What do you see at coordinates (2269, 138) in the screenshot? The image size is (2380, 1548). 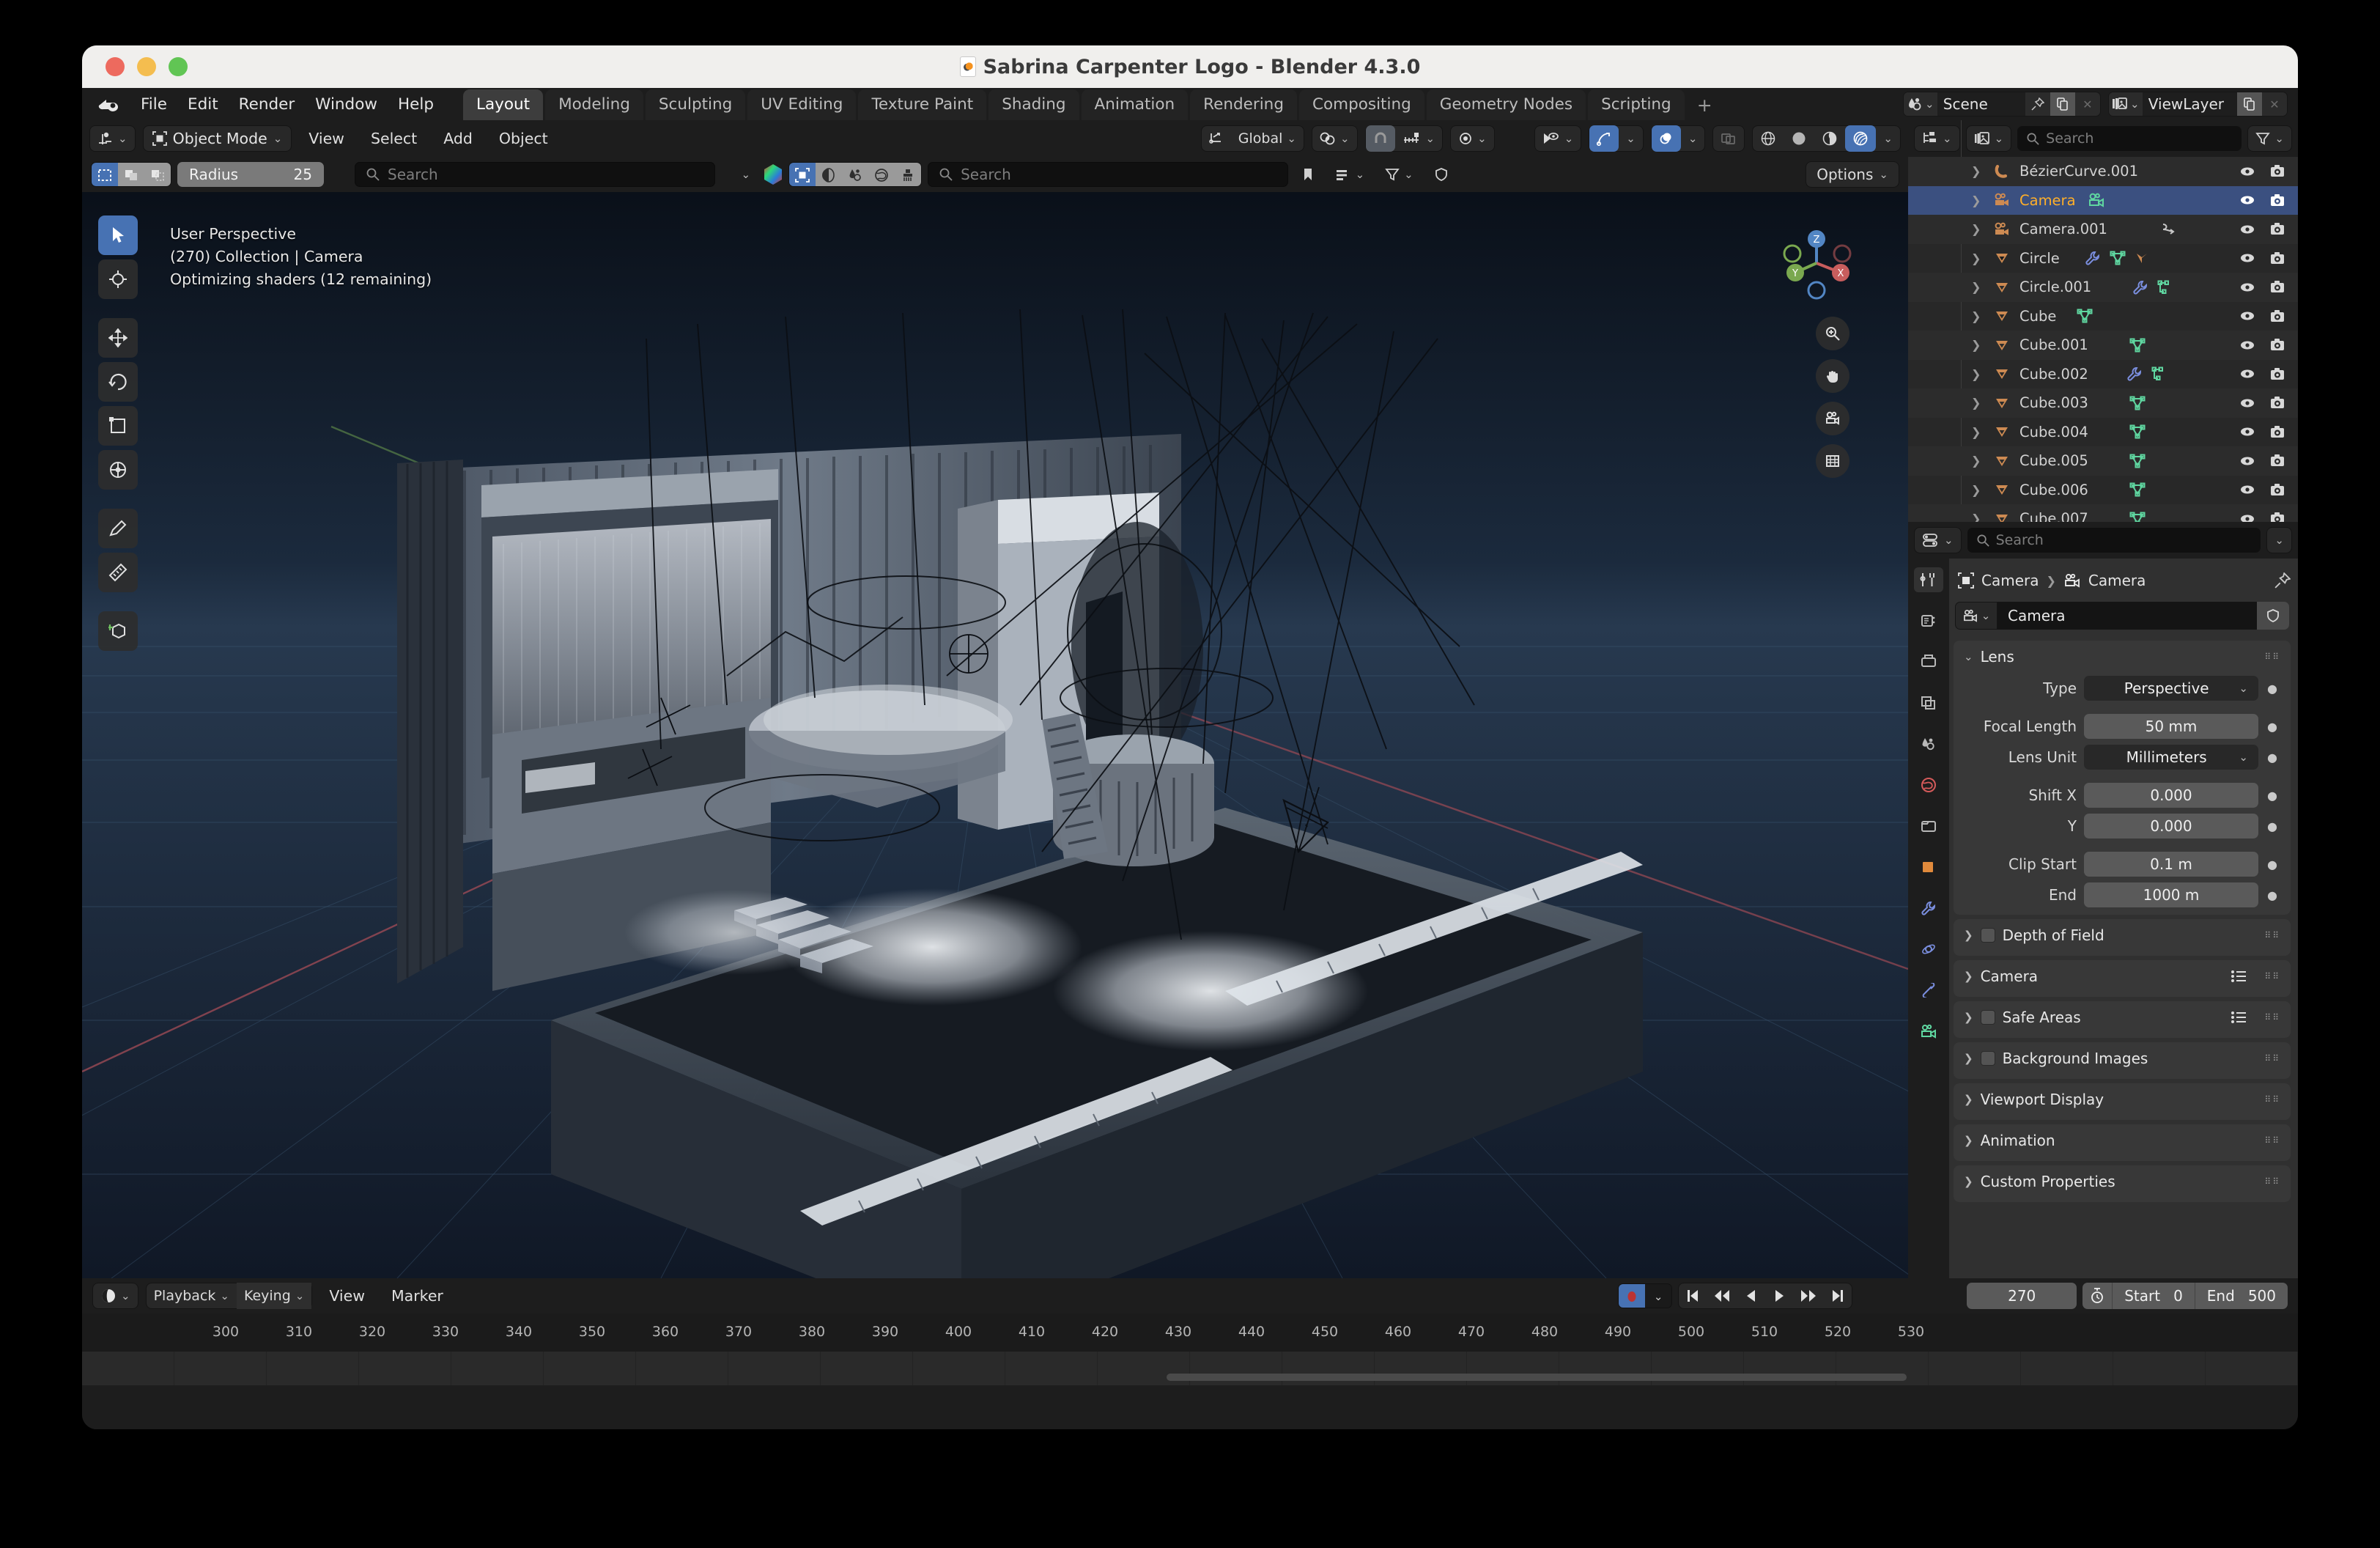 I see `funnel-icon: ⌄` at bounding box center [2269, 138].